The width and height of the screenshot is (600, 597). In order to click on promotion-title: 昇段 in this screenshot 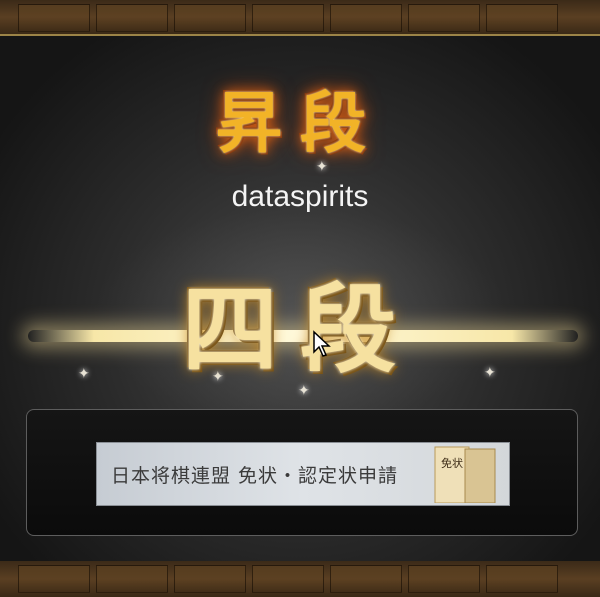, I will do `click(300, 123)`.